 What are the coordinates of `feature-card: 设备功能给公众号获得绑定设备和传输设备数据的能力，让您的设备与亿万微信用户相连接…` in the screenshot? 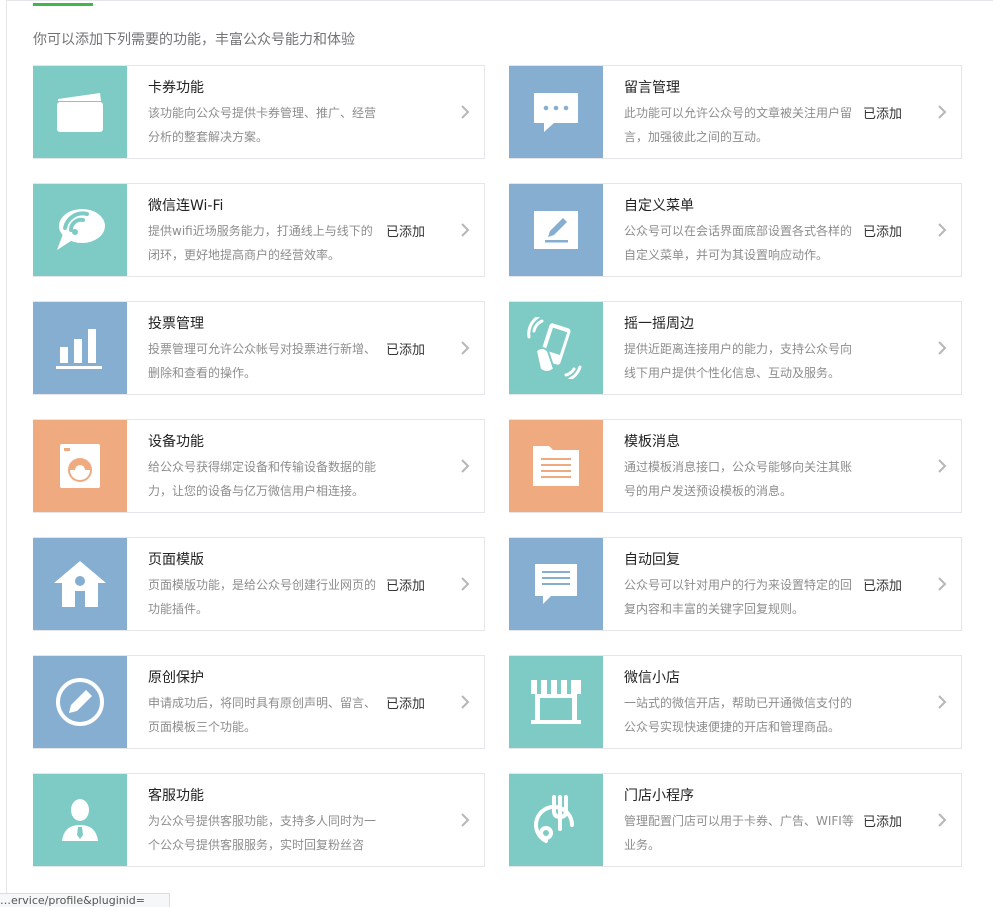 It's located at (259, 466).